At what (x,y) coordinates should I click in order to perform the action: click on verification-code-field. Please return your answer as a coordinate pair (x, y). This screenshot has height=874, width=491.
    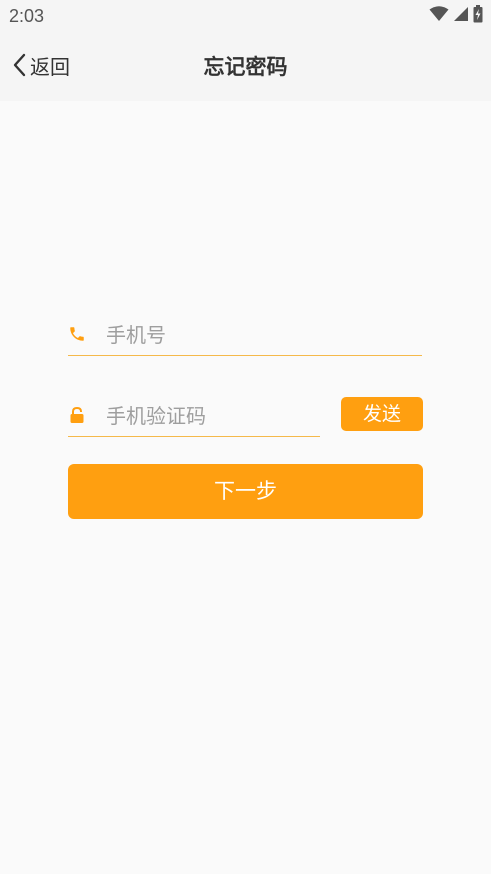
    Looking at the image, I should click on (194, 416).